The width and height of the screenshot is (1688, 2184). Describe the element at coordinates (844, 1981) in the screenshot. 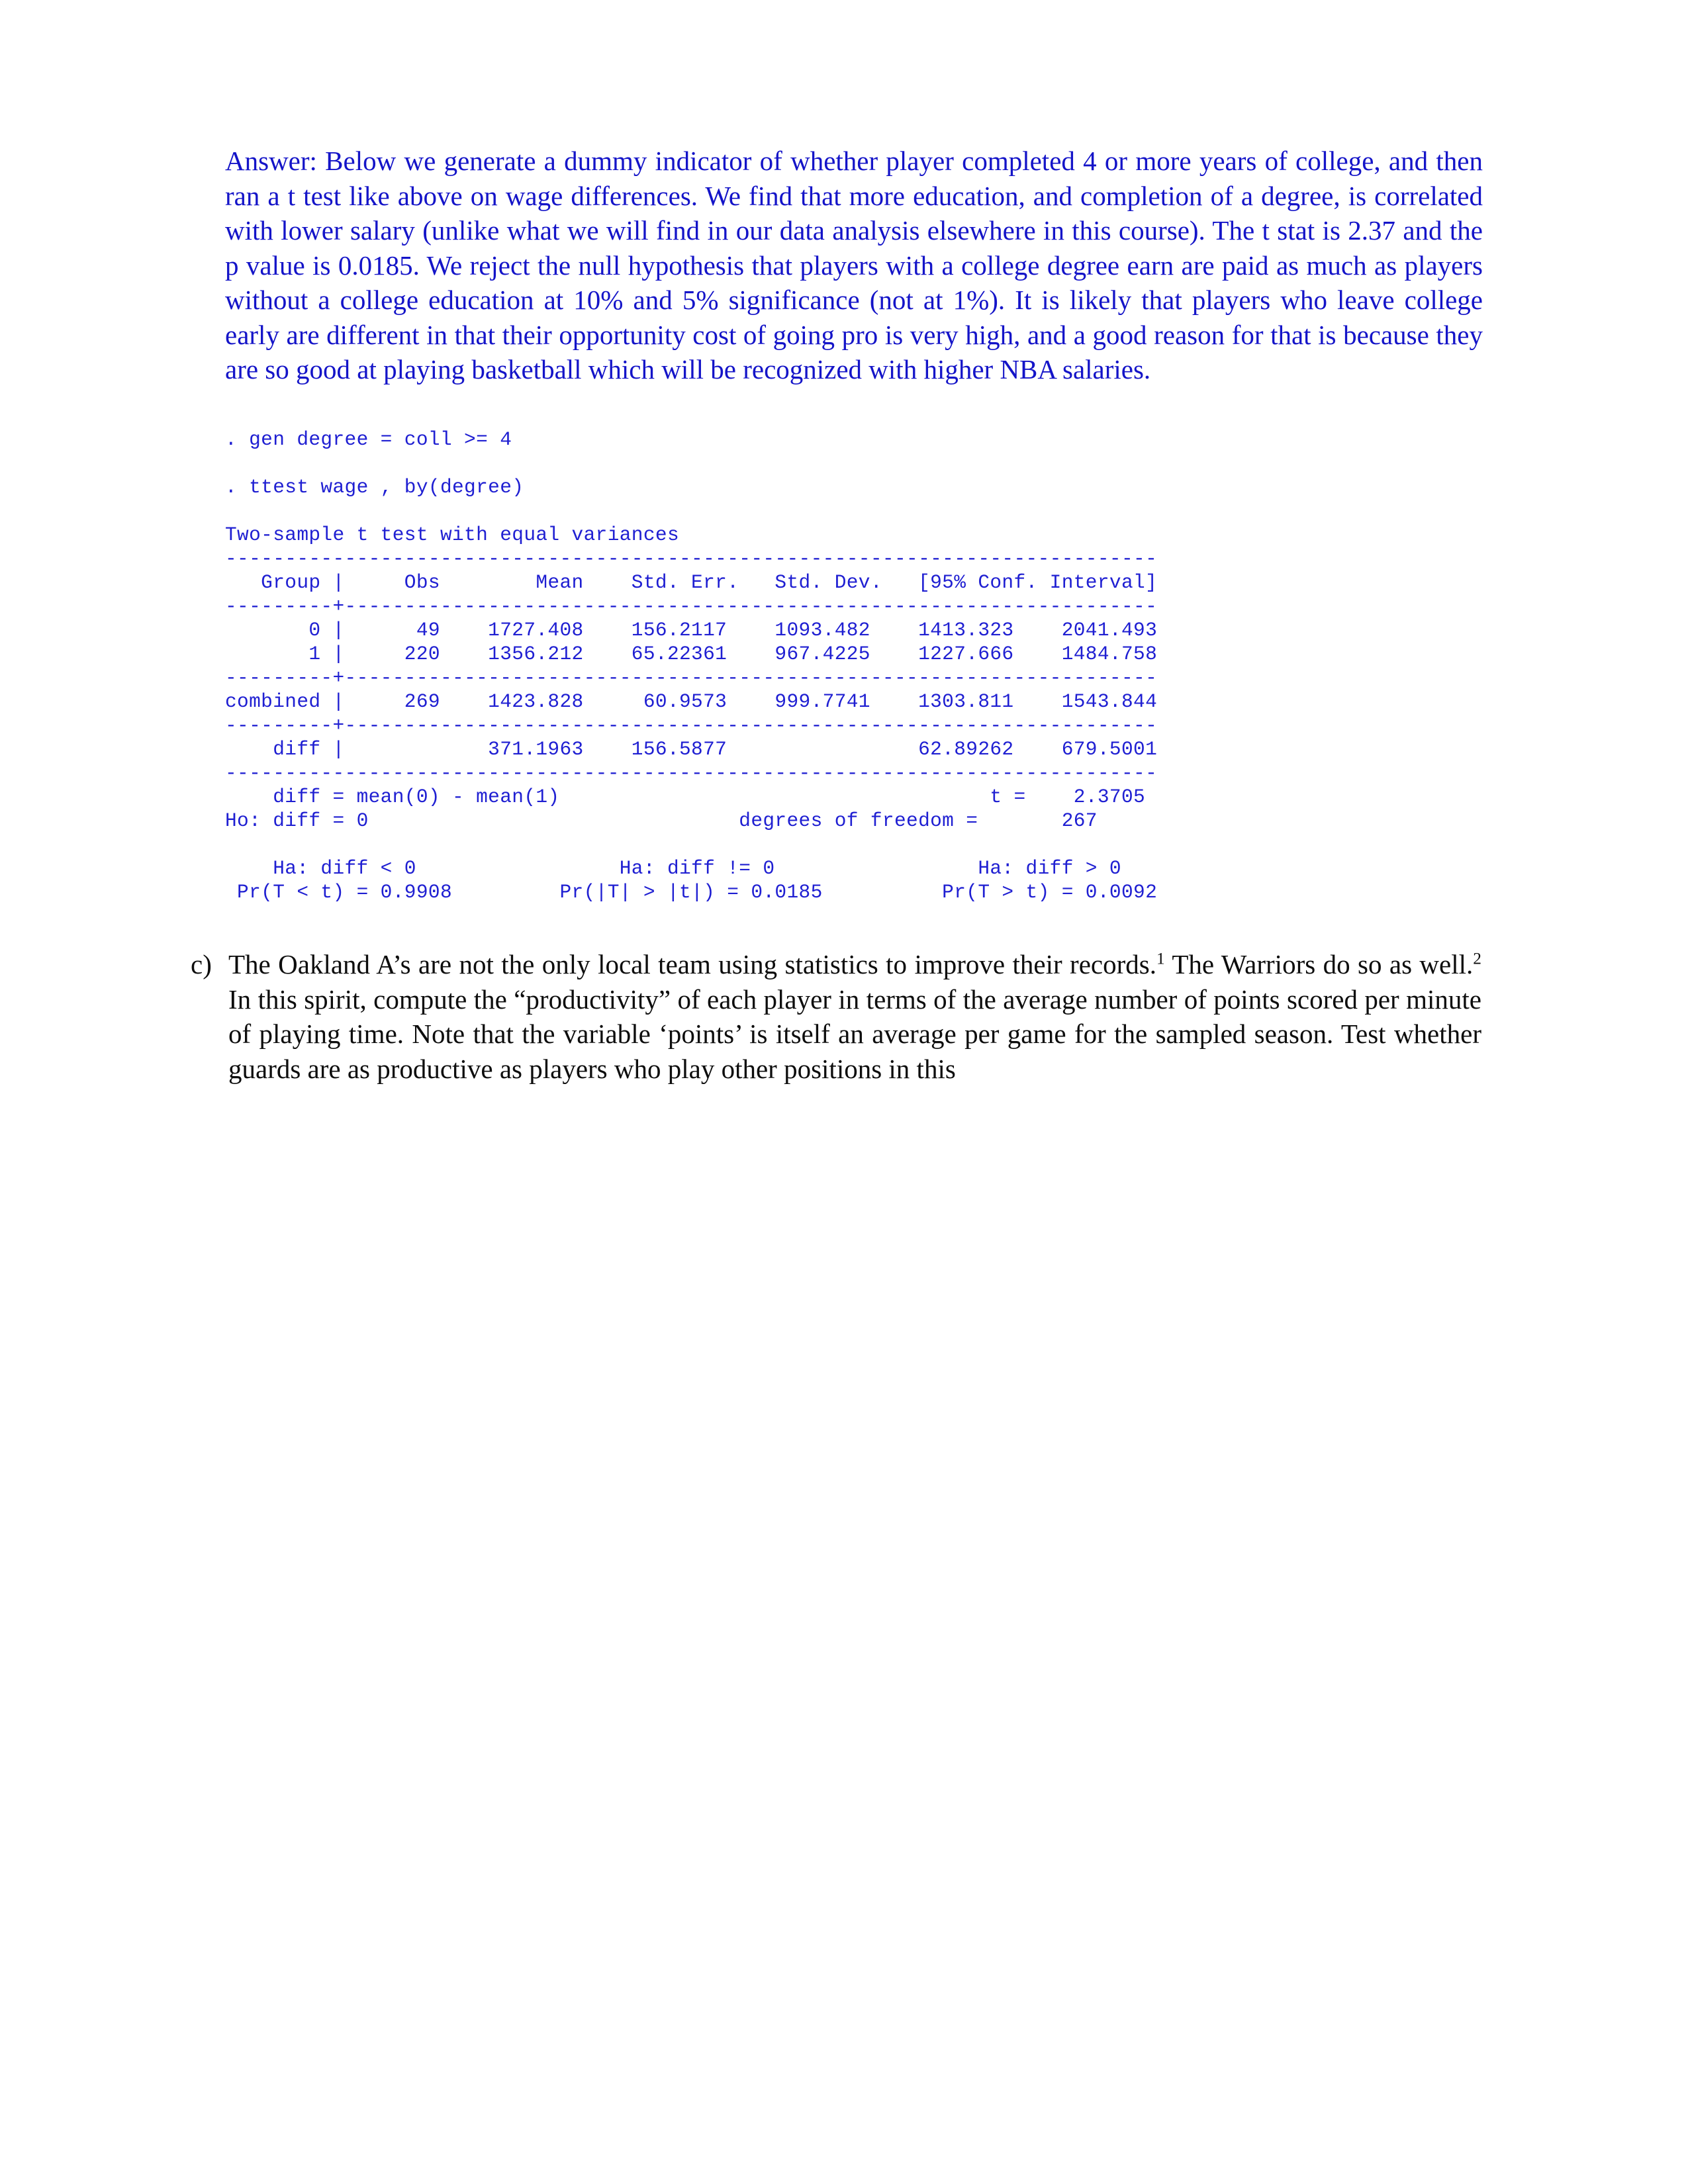

I see `page-number: 2` at that location.